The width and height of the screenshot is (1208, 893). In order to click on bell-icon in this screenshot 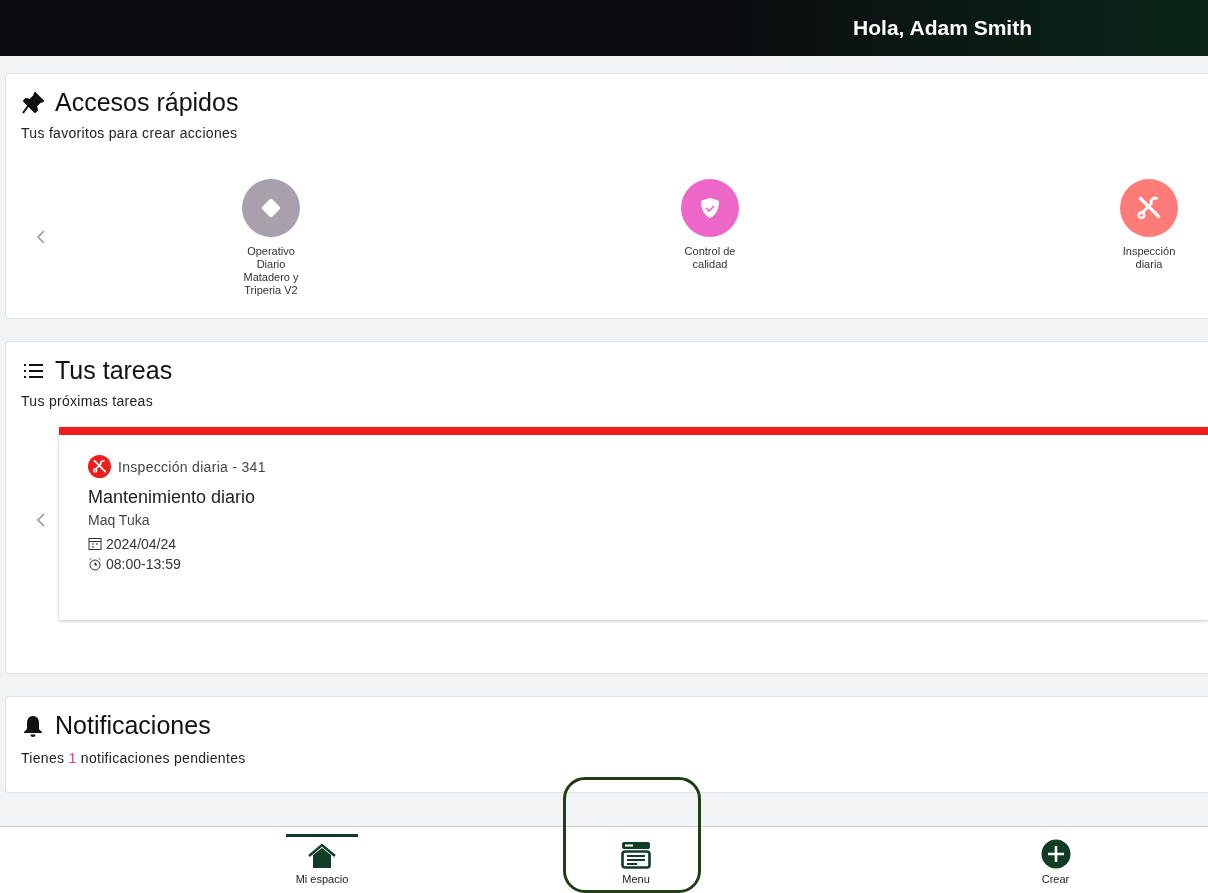, I will do `click(33, 725)`.